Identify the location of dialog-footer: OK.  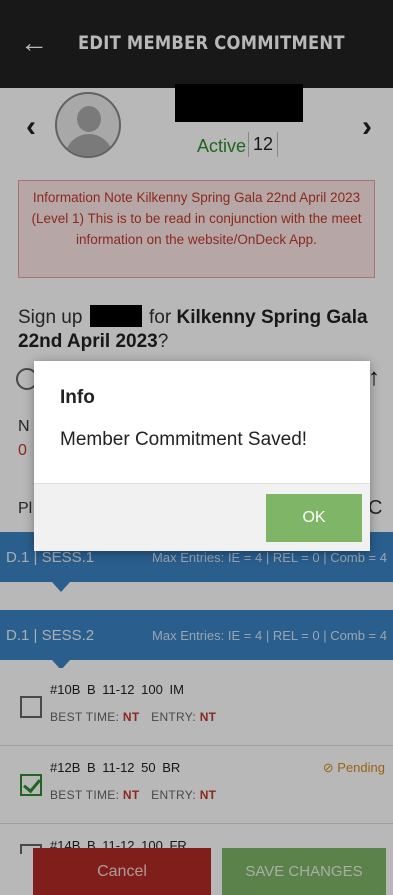
(202, 517).